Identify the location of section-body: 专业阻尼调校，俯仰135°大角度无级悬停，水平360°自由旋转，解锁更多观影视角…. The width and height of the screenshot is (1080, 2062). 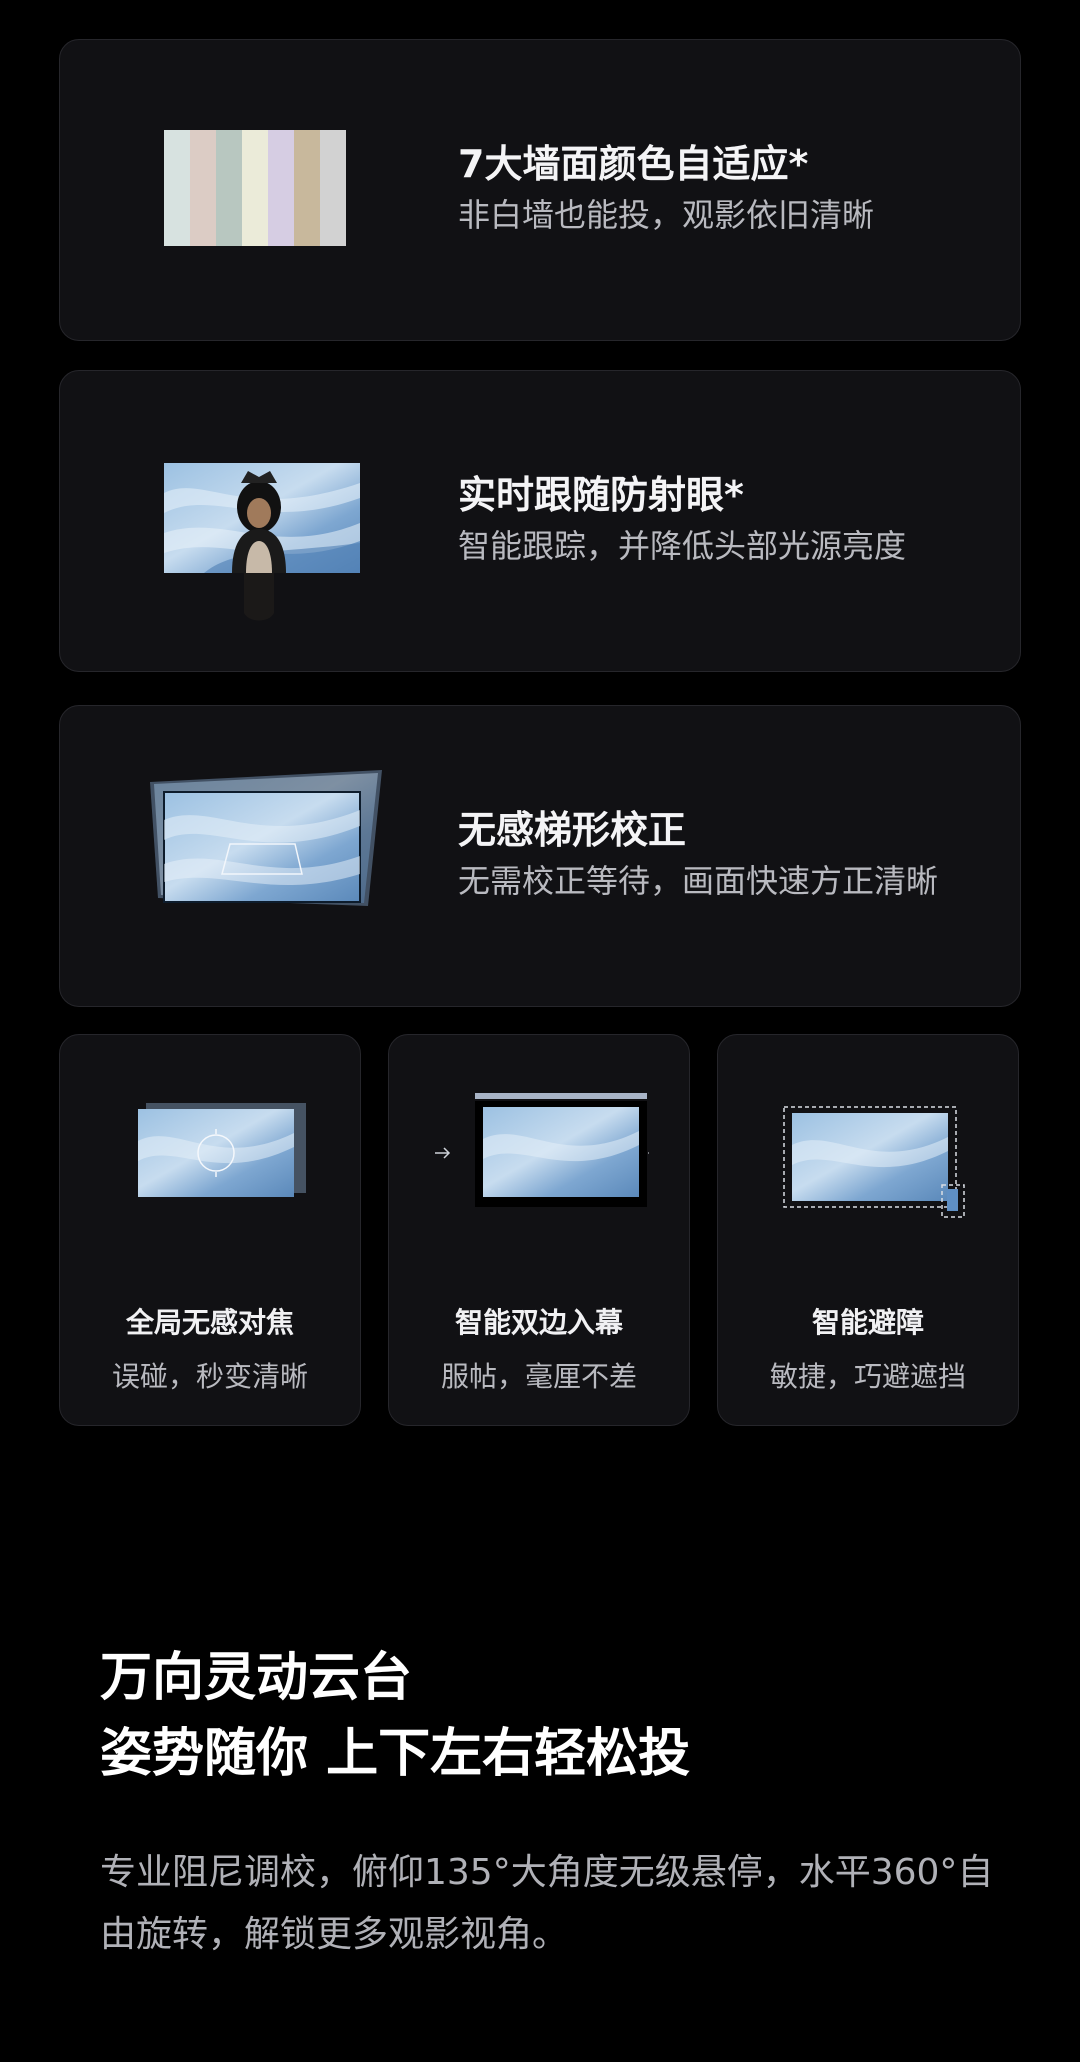
(547, 1903).